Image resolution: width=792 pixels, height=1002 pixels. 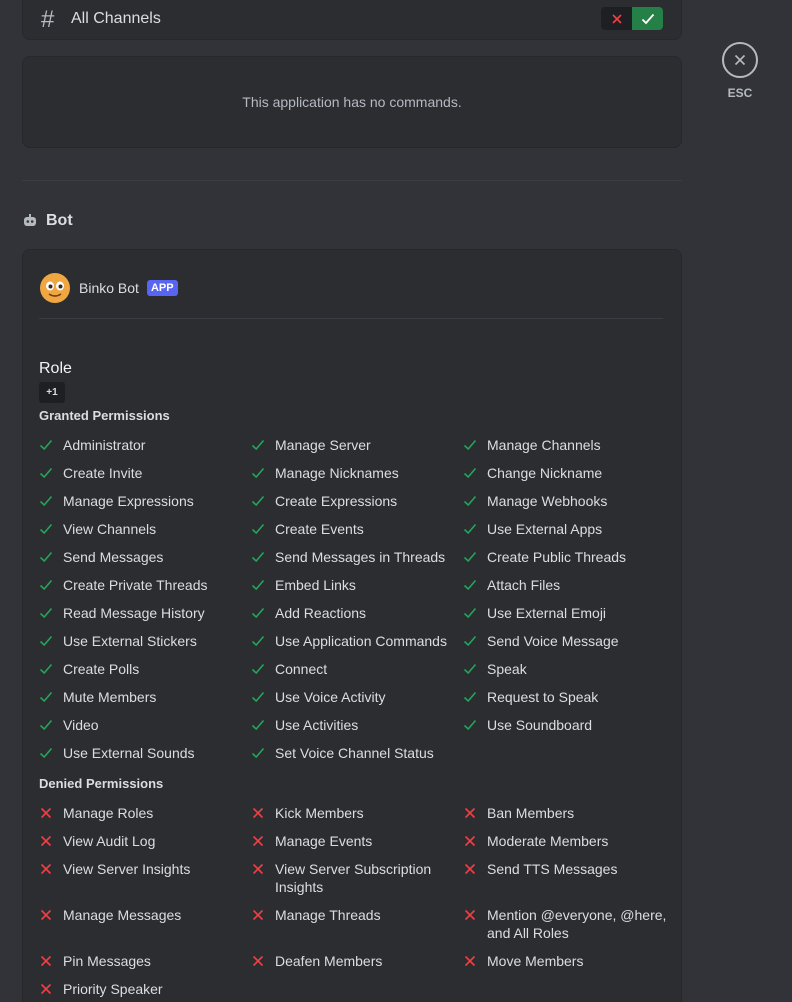 What do you see at coordinates (553, 641) in the screenshot?
I see `permission-label: Send Voice Message` at bounding box center [553, 641].